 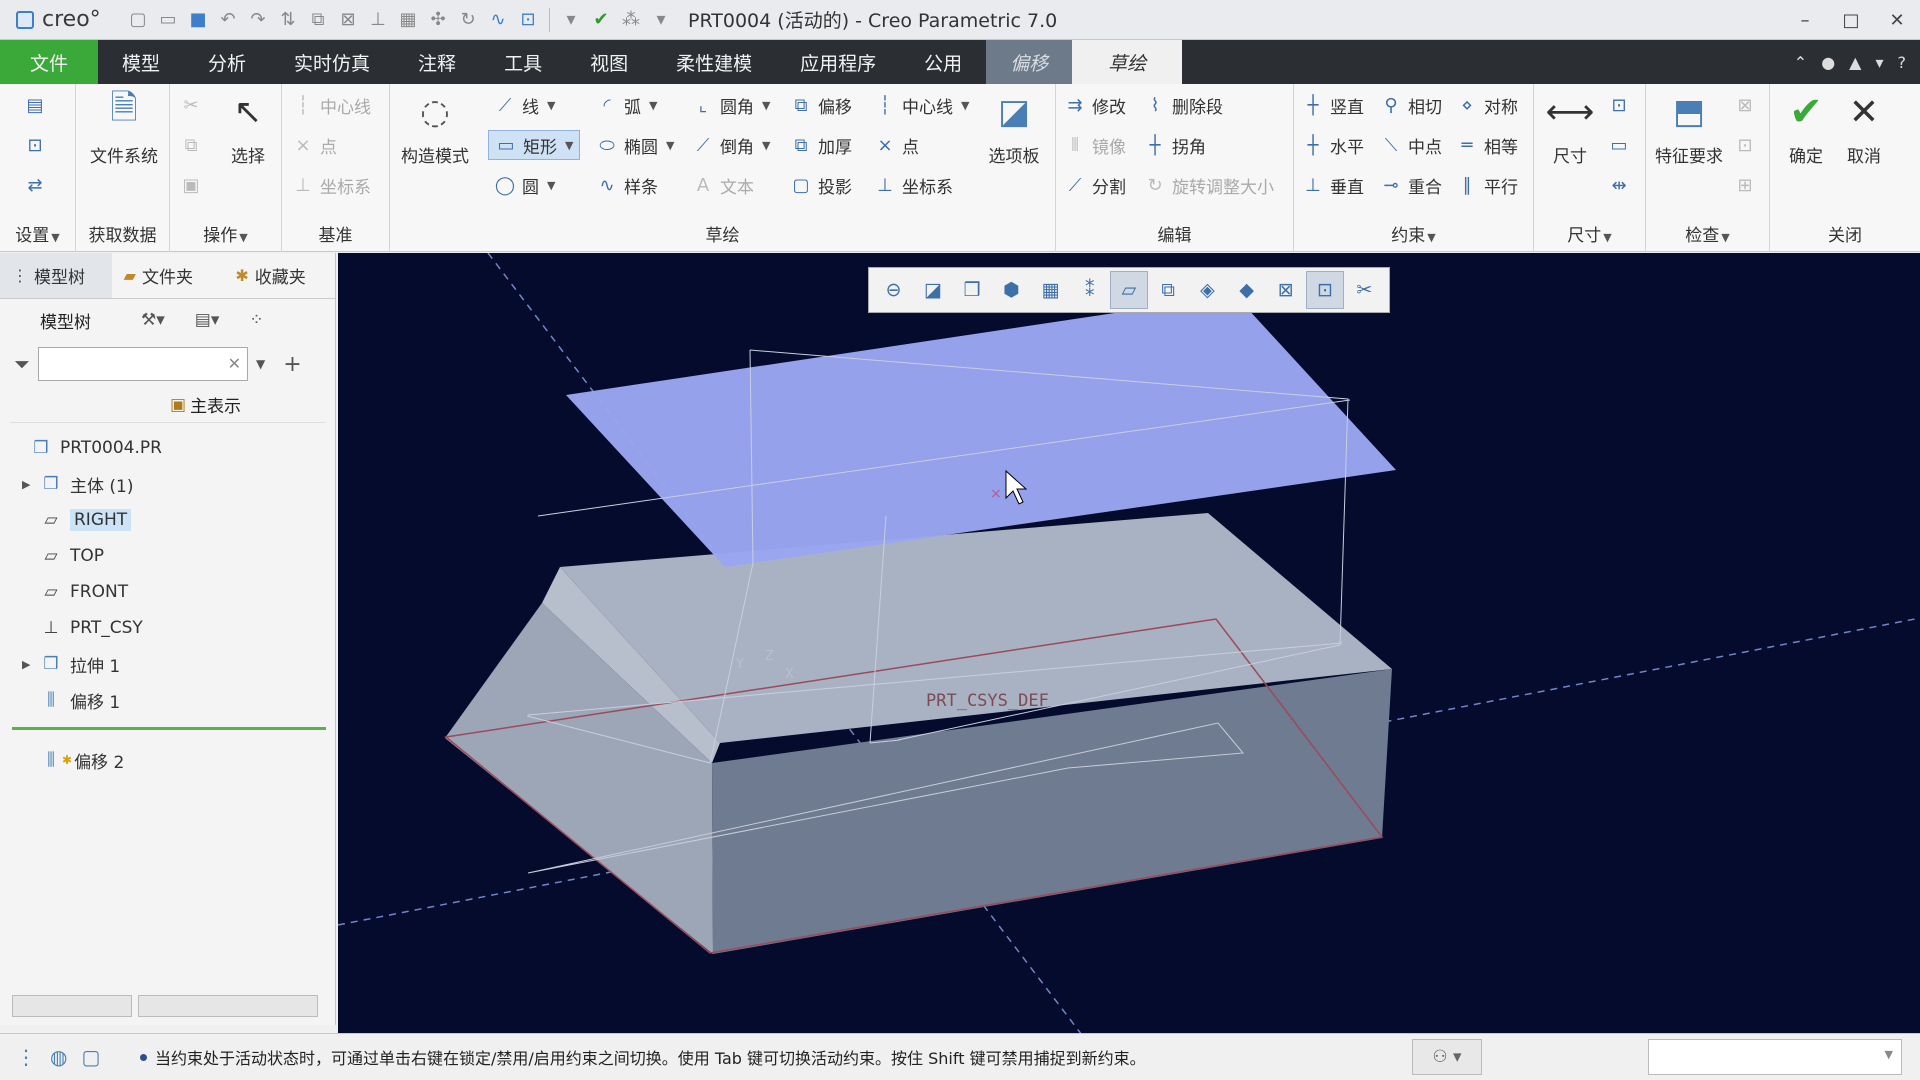 I want to click on refit-icon: ◪, so click(x=932, y=290).